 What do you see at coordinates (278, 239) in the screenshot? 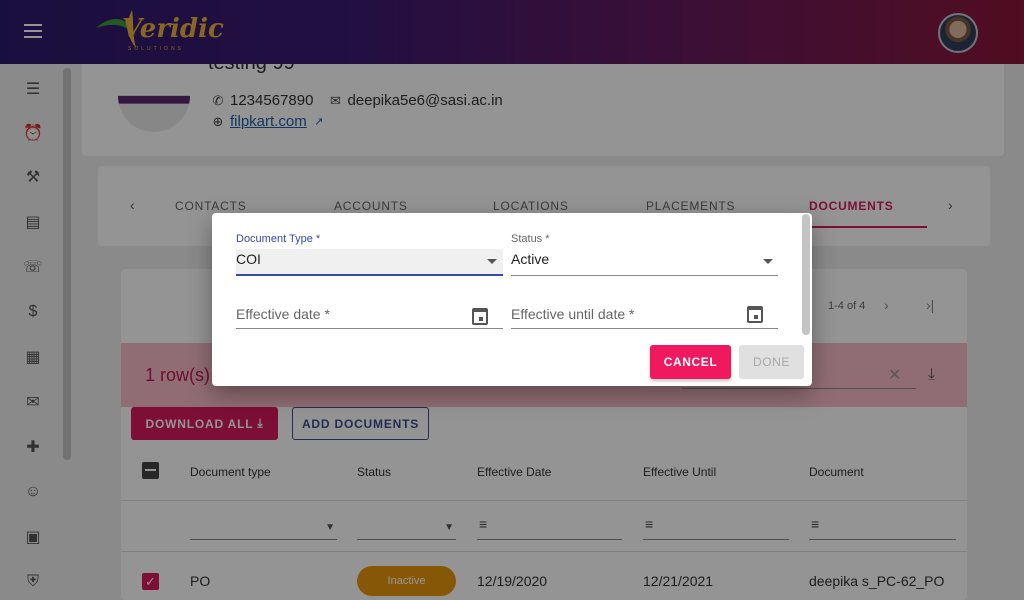
I see `document-type-label: Document Type *` at bounding box center [278, 239].